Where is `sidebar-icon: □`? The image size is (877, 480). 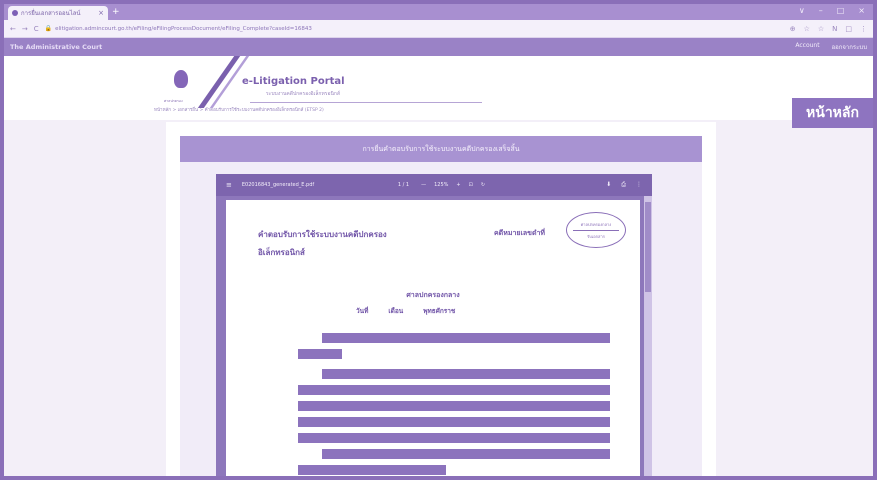
sidebar-icon: □ is located at coordinates (848, 29).